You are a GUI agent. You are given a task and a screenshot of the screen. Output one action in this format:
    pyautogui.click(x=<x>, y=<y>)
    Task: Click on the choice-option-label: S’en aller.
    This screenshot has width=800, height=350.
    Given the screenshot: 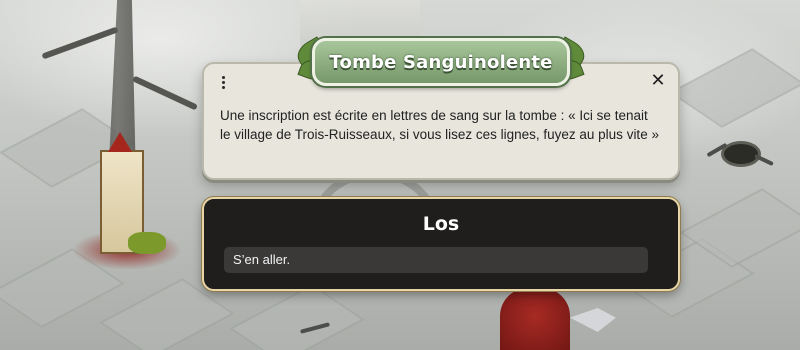 What is the action you would take?
    pyautogui.click(x=262, y=259)
    